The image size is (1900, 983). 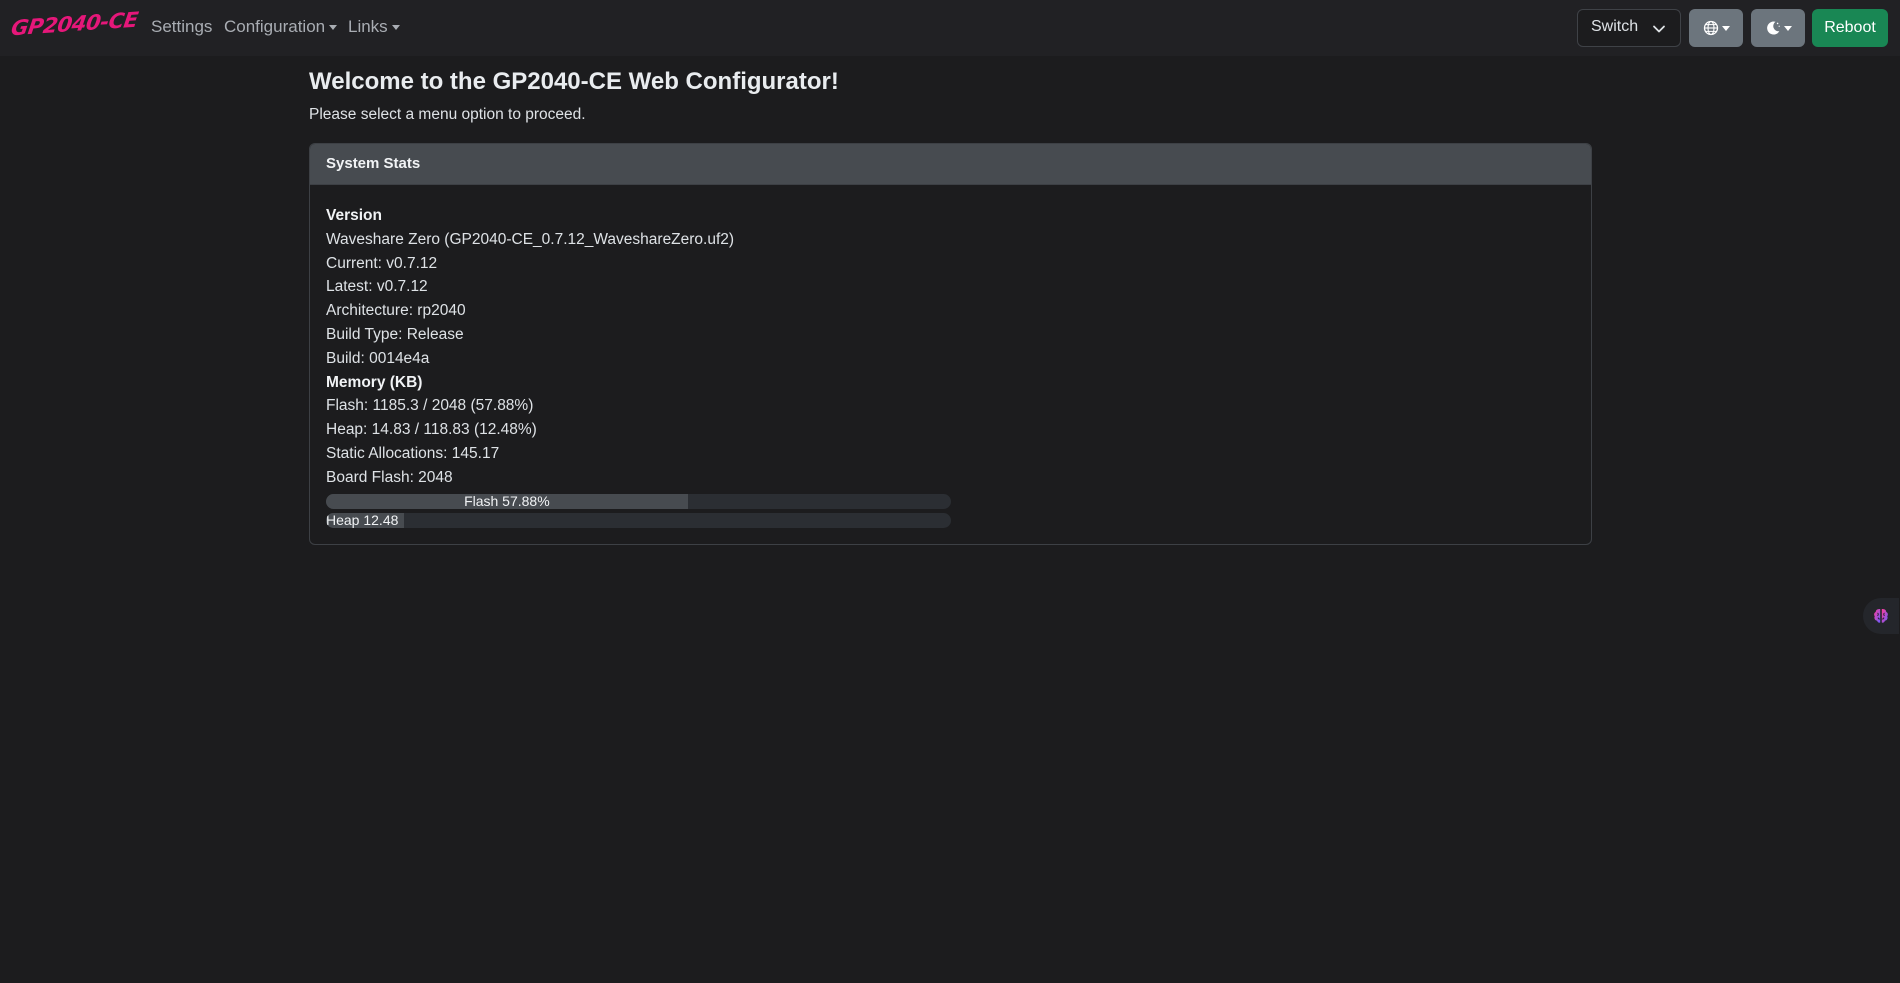 I want to click on input-mode-select: Switch, so click(x=1629, y=28).